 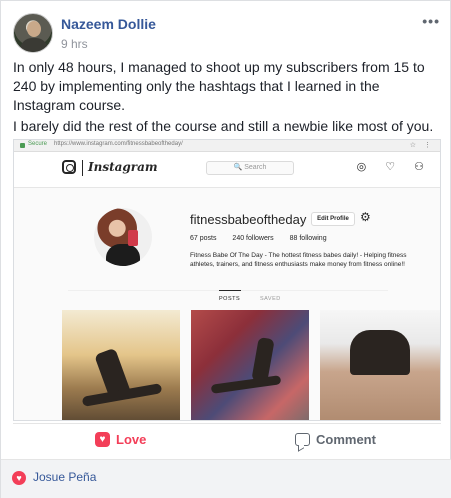 I want to click on avatar-body, so click(x=34, y=45).